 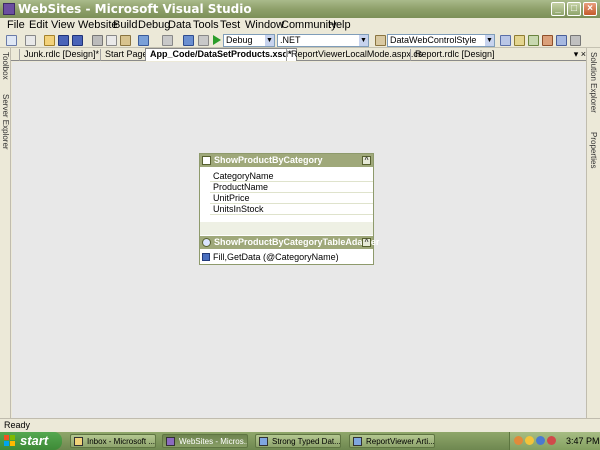 I want to click on solution-configuration-dropdown: Debug ▼, so click(x=249, y=40).